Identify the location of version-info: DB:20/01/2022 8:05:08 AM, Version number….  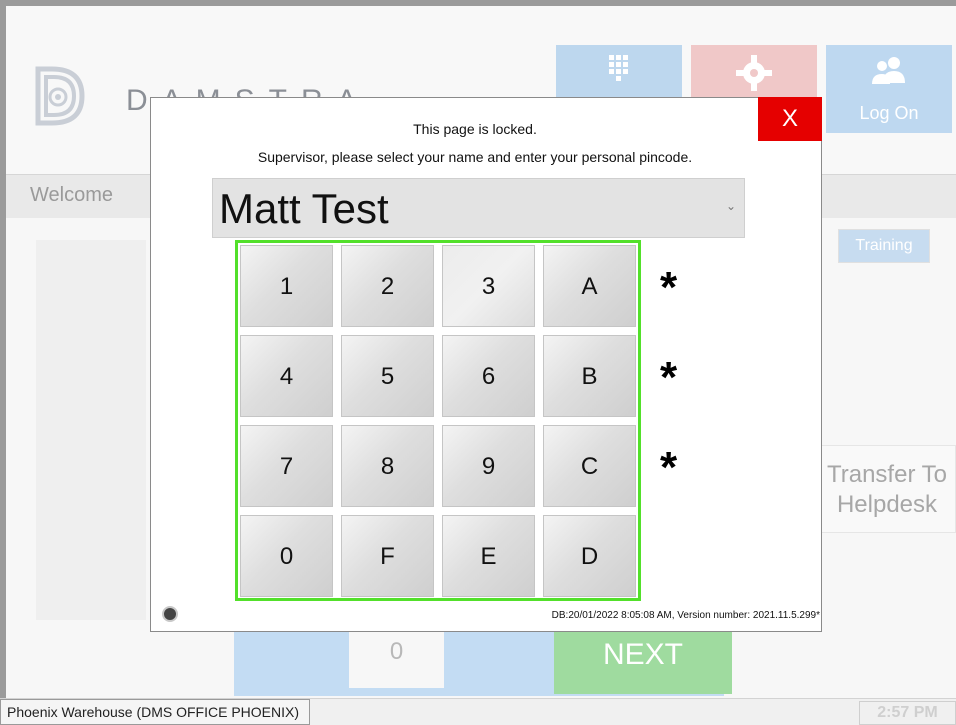
(685, 615).